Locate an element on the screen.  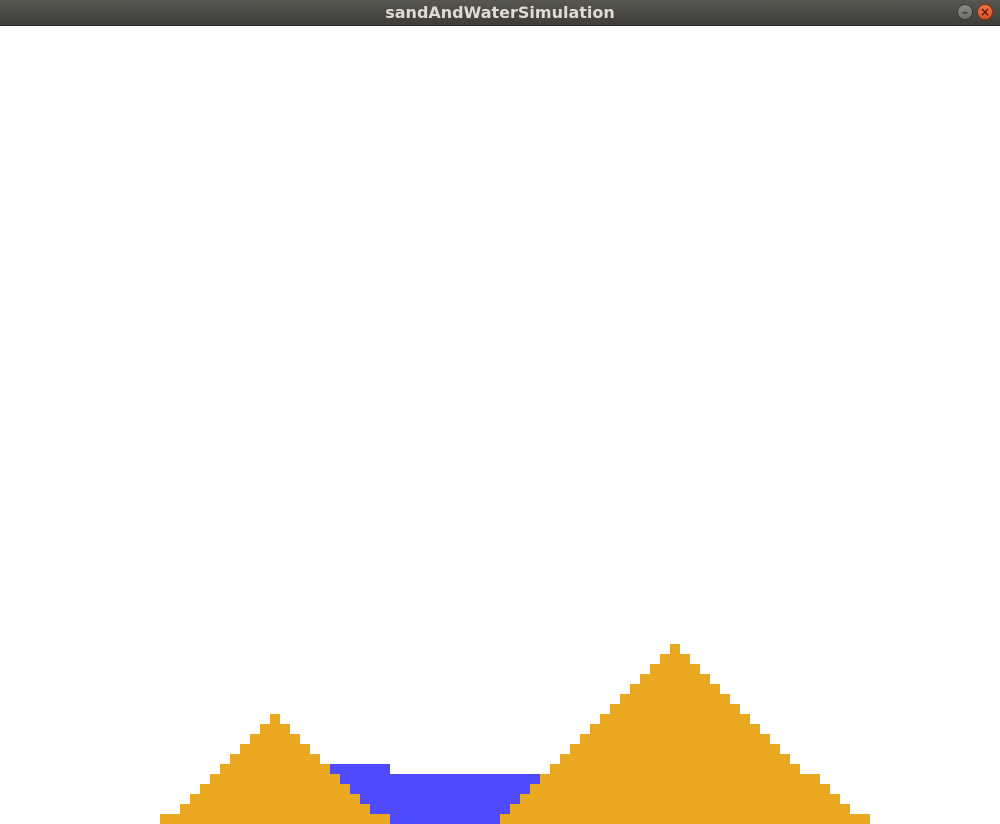
window-title: sandAndWaterSimulation is located at coordinates (500, 12).